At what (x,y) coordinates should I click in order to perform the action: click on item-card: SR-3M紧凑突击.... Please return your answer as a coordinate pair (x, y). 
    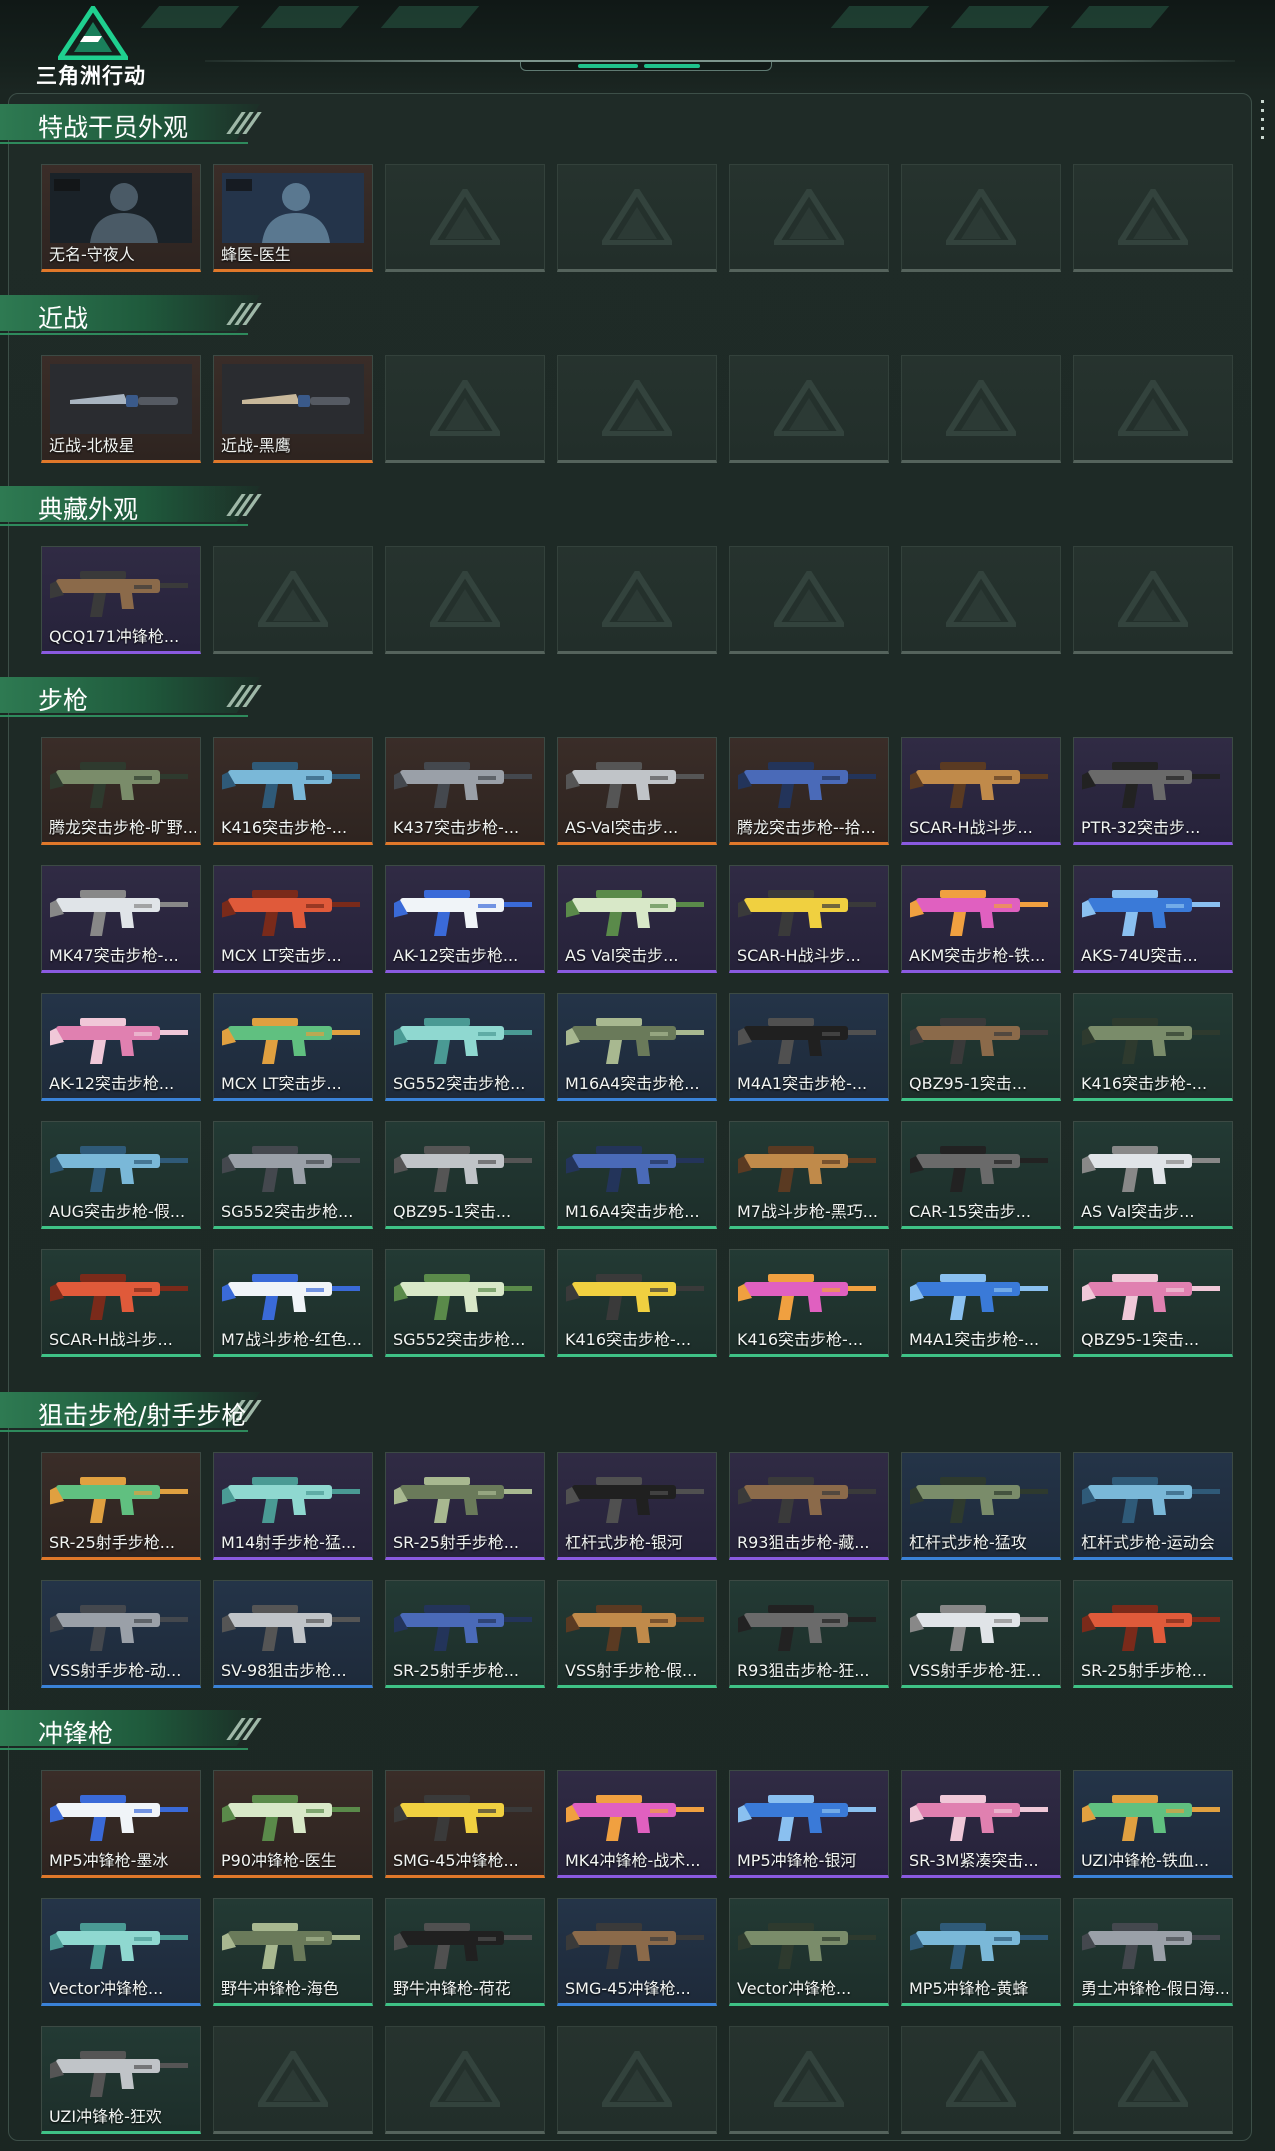
    Looking at the image, I should click on (981, 1824).